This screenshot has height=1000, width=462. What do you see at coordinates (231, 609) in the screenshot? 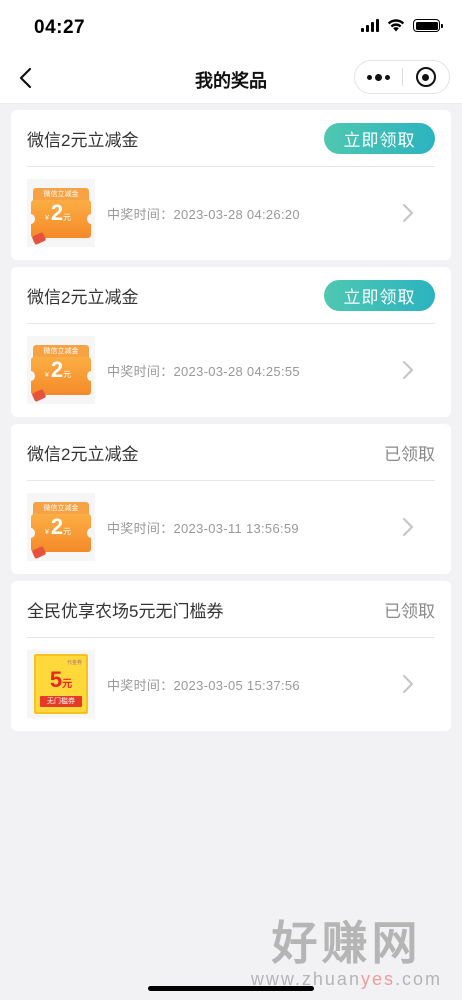
I see `prize-card-header: 全民优享农场5元无门槛券 已领取` at bounding box center [231, 609].